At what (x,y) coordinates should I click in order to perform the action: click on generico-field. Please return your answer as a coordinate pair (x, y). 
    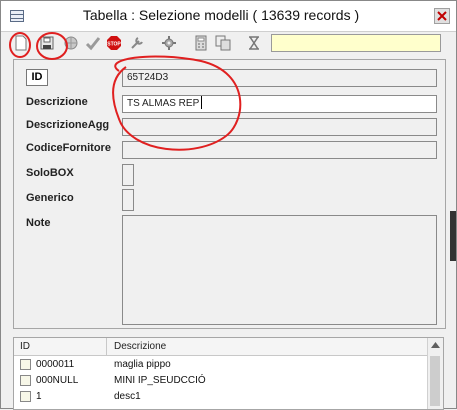
    Looking at the image, I should click on (128, 200).